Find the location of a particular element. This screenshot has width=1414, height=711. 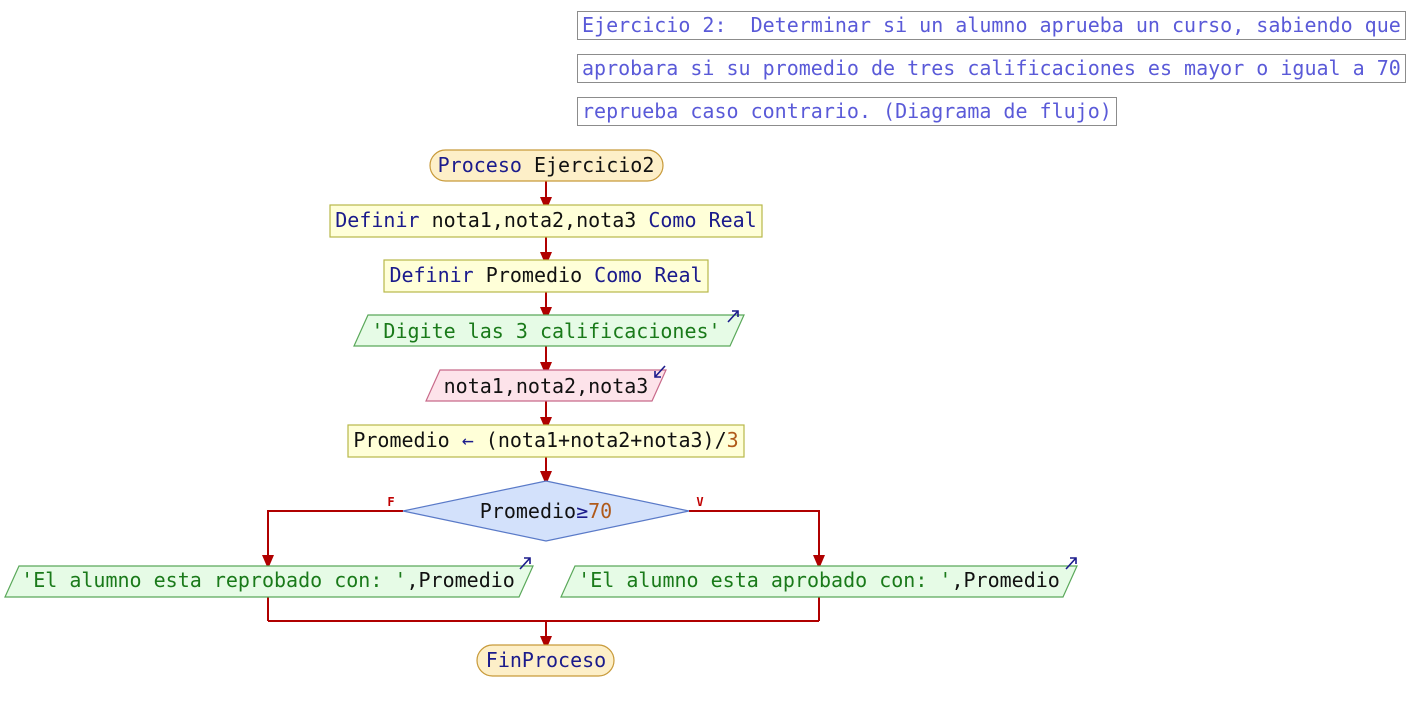

define-2-type: Real is located at coordinates (678, 275).